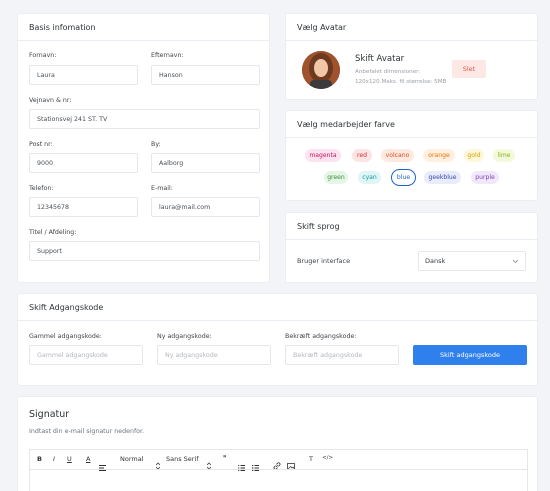 This screenshot has height=491, width=550. I want to click on change-password-button: Skift adgangskode, so click(470, 355).